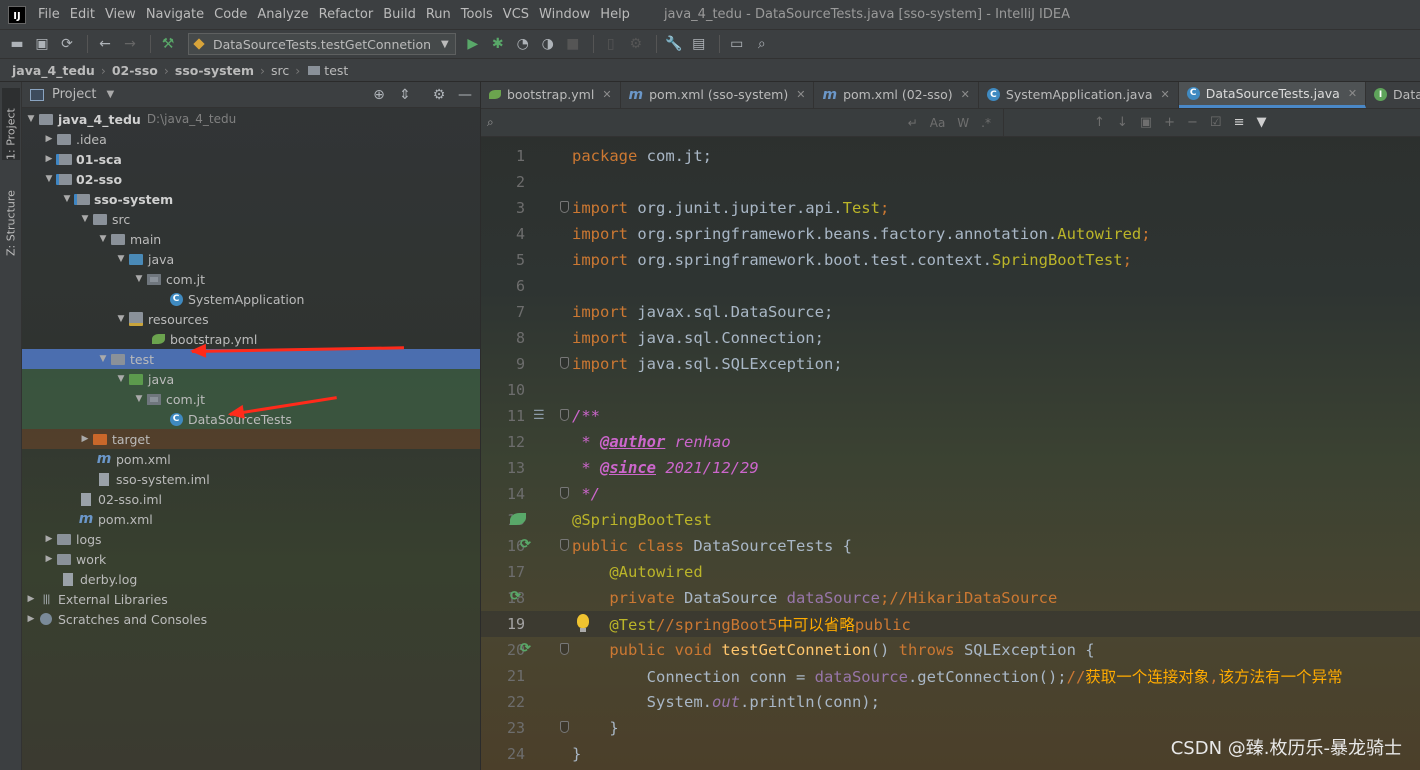  Describe the element at coordinates (251, 339) in the screenshot. I see `tree-item-bootstrap-yml: bootstrap.yml` at that location.